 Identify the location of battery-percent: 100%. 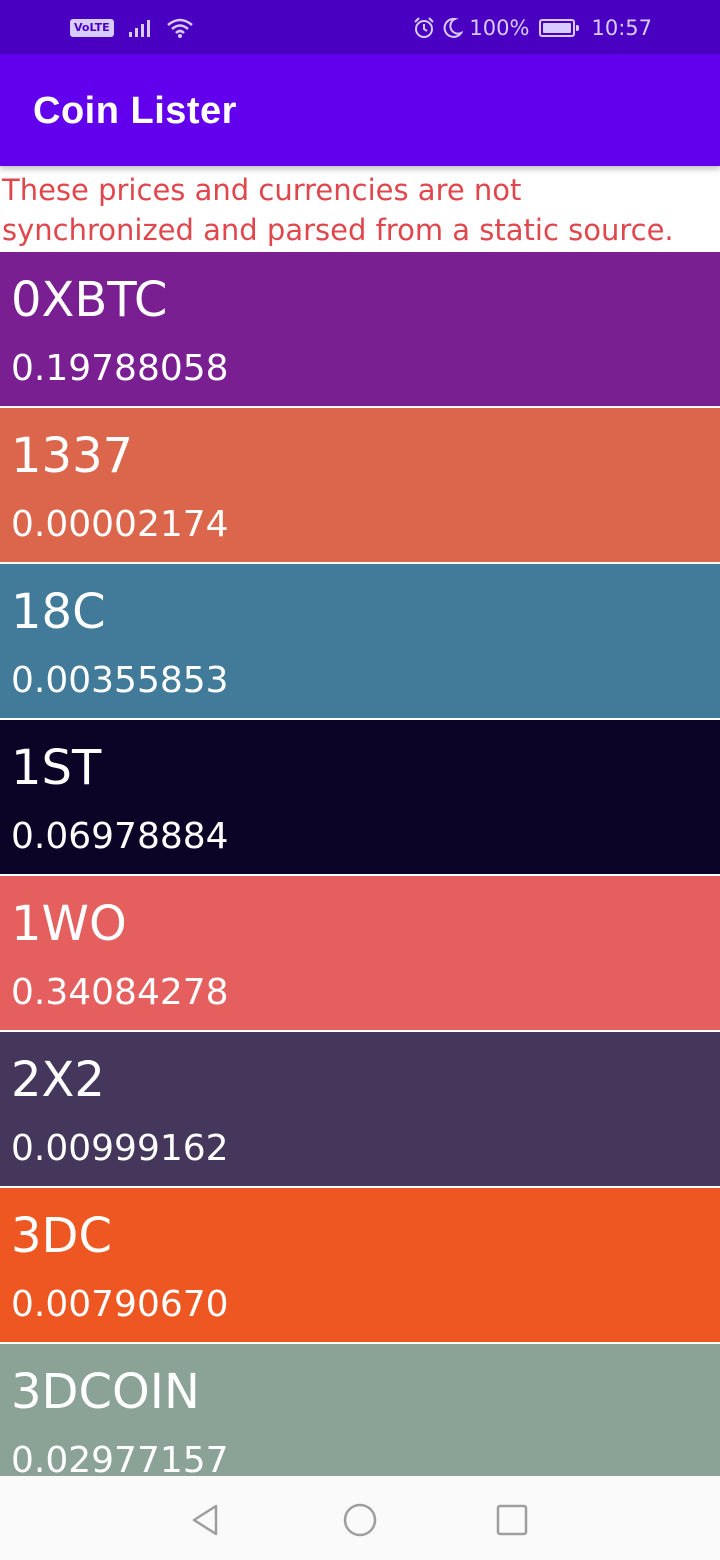
(499, 28).